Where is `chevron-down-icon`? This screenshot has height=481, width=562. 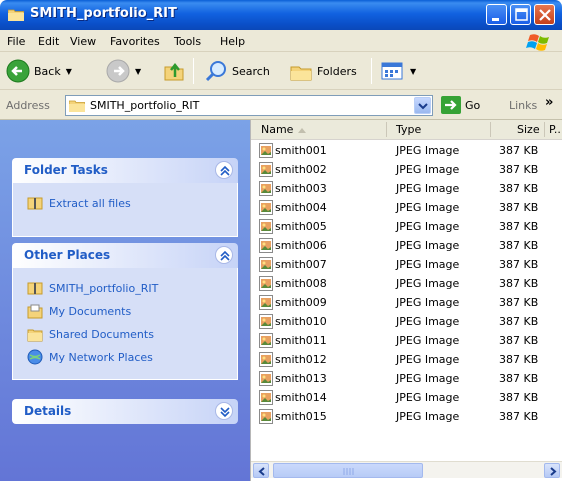
chevron-down-icon is located at coordinates (423, 106).